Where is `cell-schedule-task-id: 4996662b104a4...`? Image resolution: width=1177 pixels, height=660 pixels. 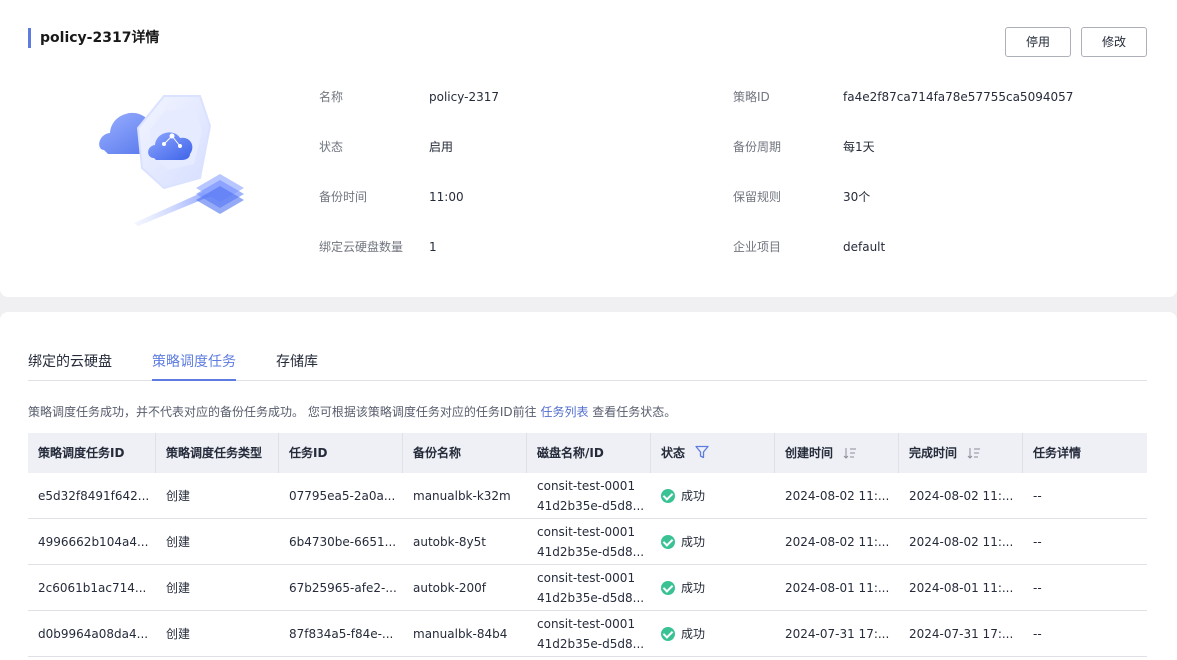
cell-schedule-task-id: 4996662b104a4... is located at coordinates (93, 542).